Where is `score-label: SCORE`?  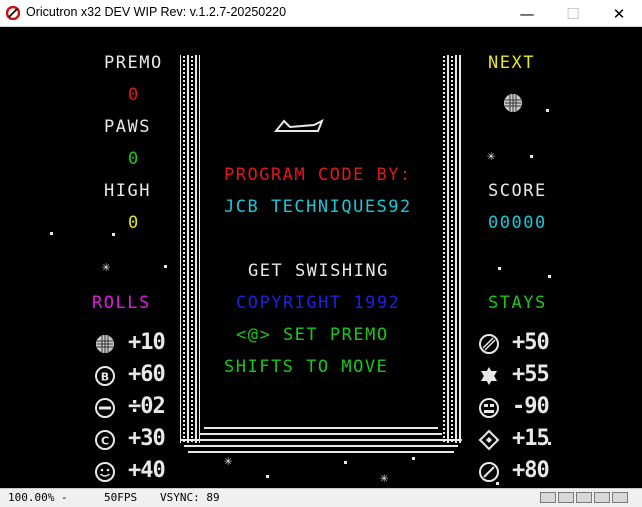 score-label: SCORE is located at coordinates (517, 191).